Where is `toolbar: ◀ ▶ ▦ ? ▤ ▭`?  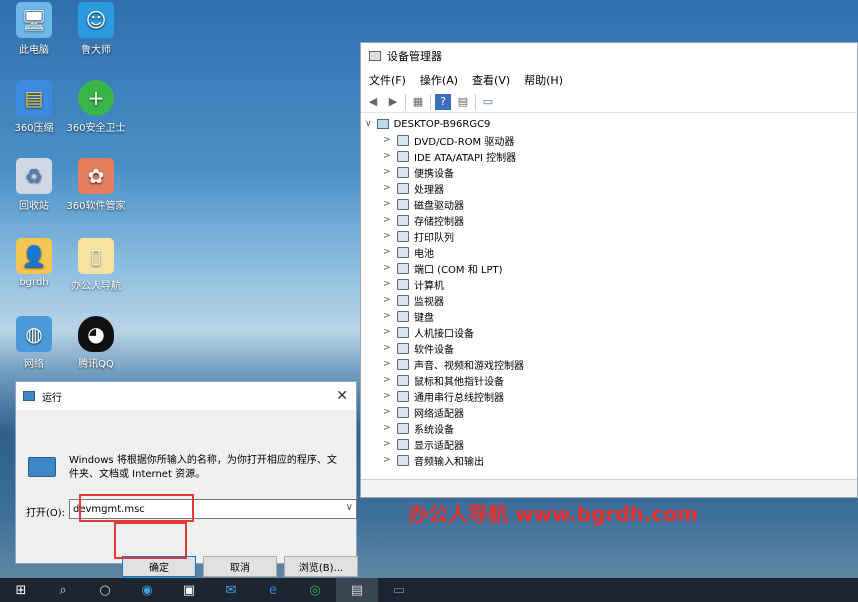 toolbar: ◀ ▶ ▦ ? ▤ ▭ is located at coordinates (609, 102).